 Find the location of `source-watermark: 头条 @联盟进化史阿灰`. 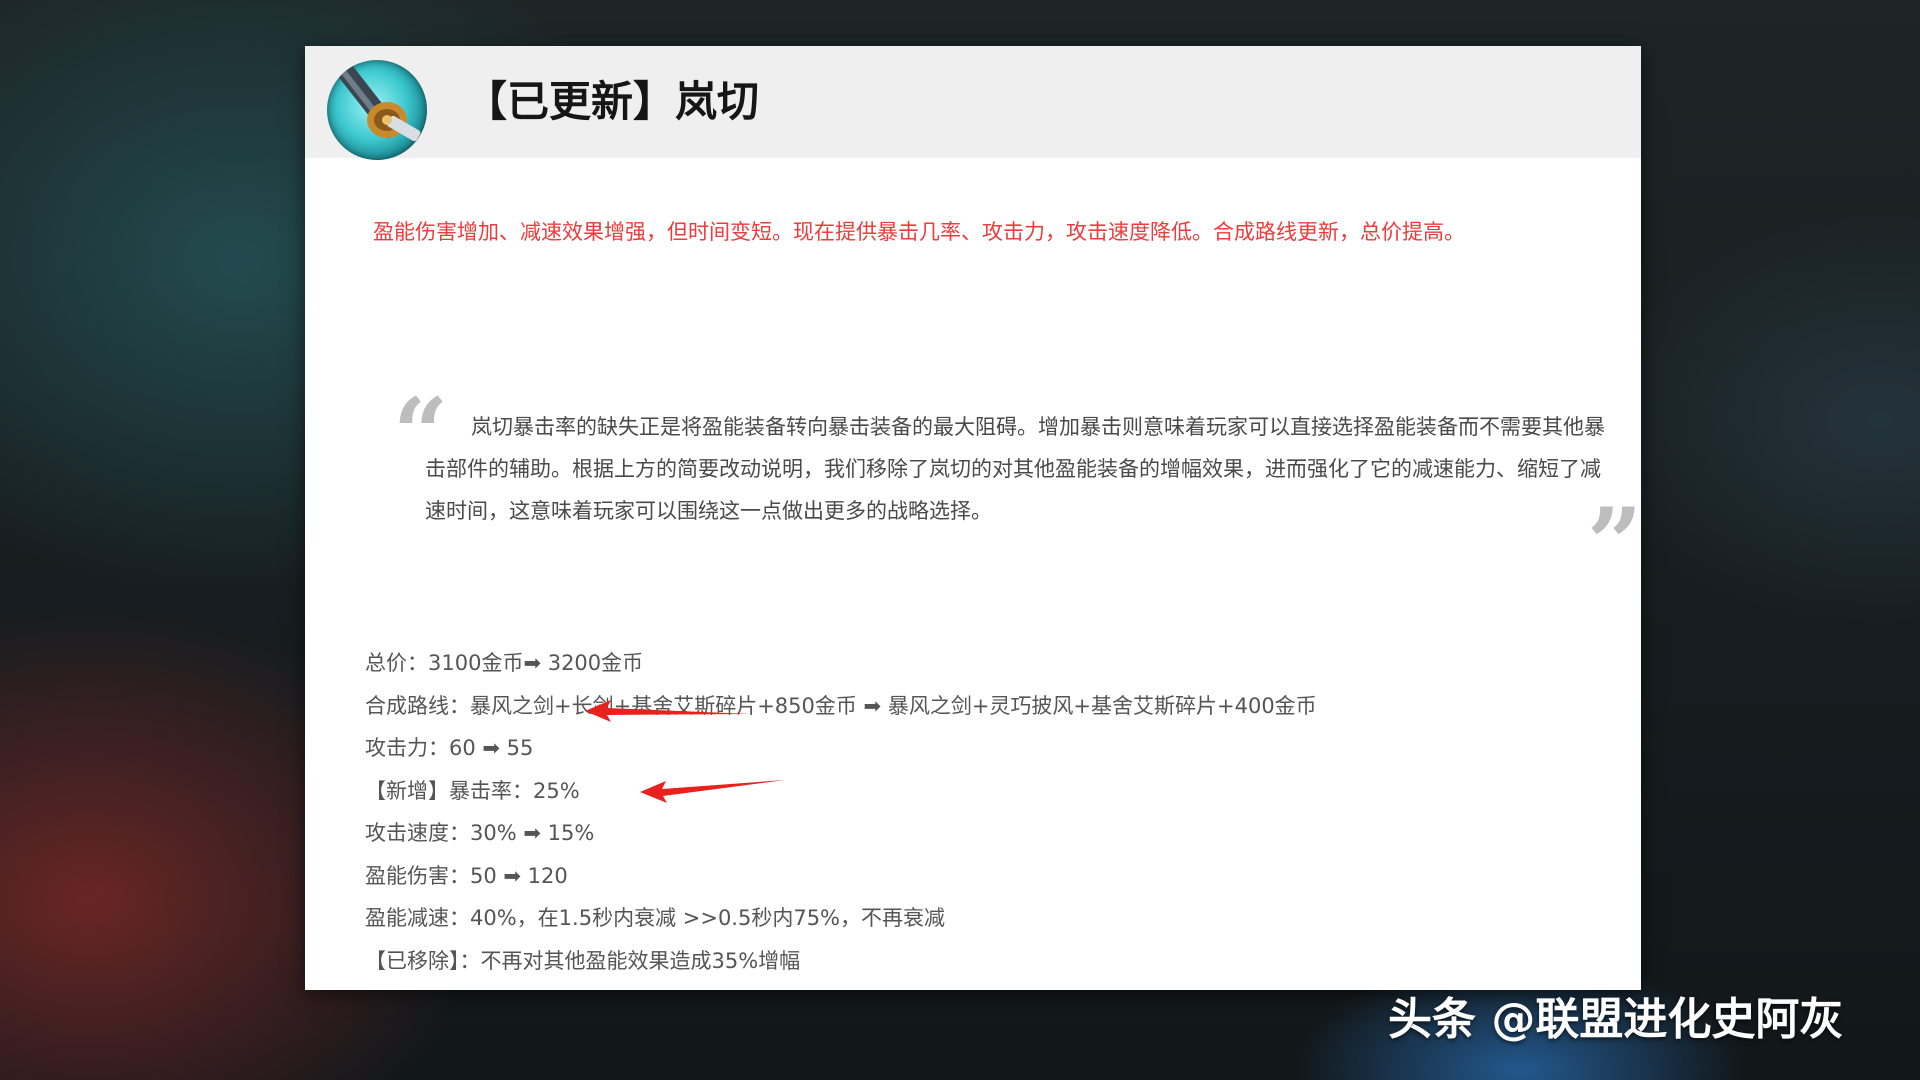

source-watermark: 头条 @联盟进化史阿灰 is located at coordinates (1616, 1019).